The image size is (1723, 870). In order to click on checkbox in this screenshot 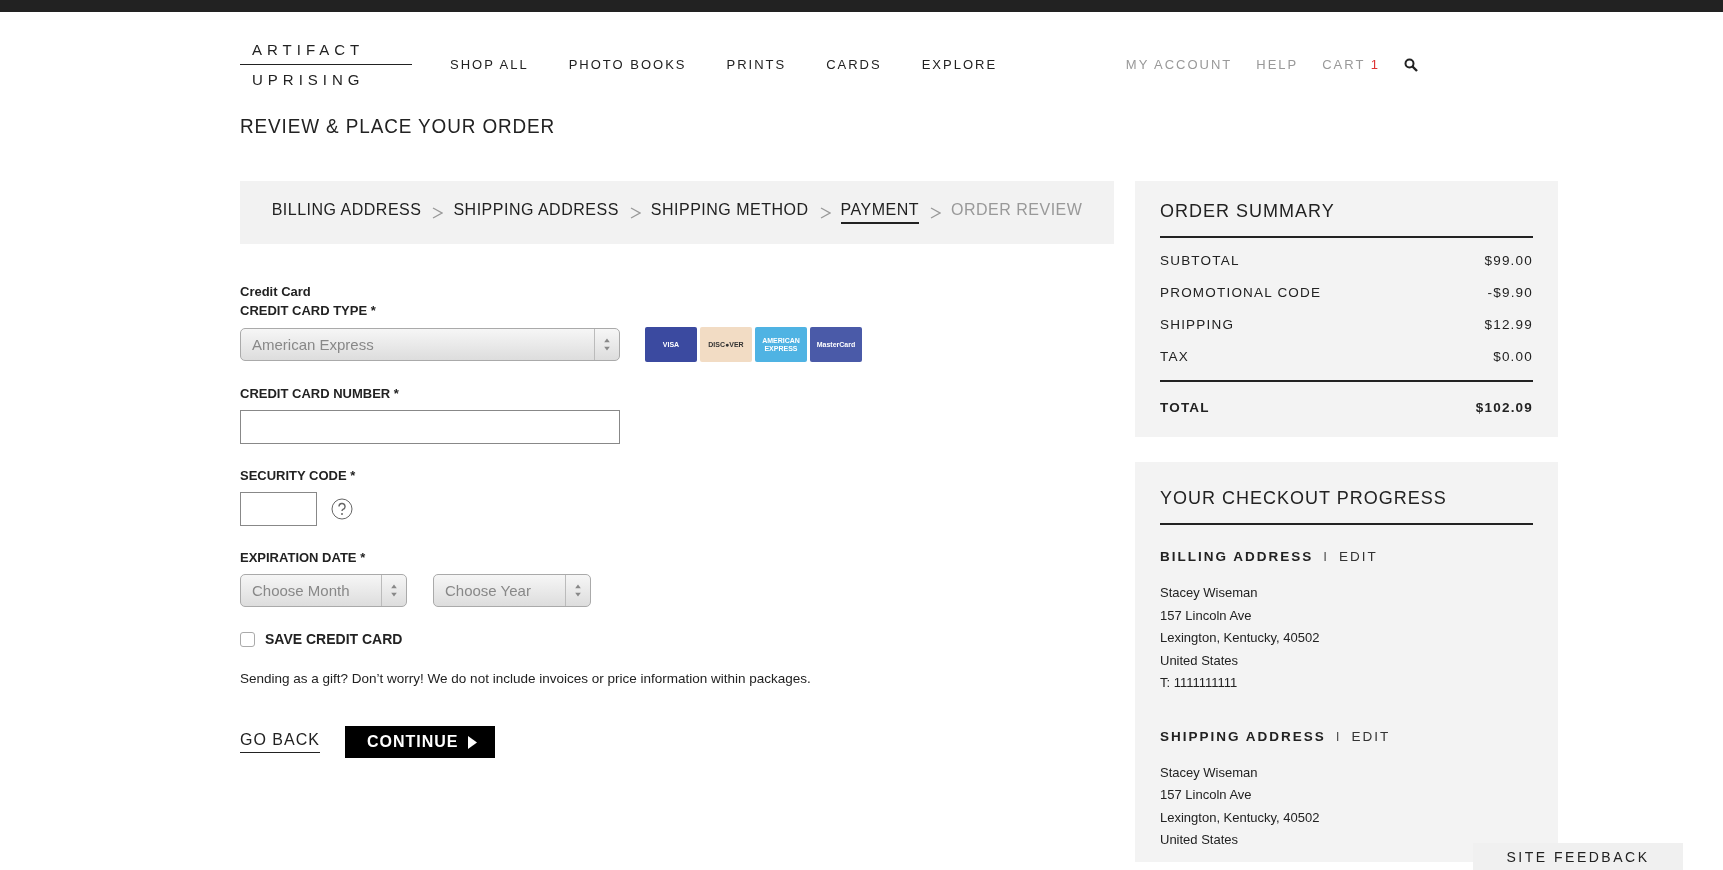, I will do `click(247, 639)`.